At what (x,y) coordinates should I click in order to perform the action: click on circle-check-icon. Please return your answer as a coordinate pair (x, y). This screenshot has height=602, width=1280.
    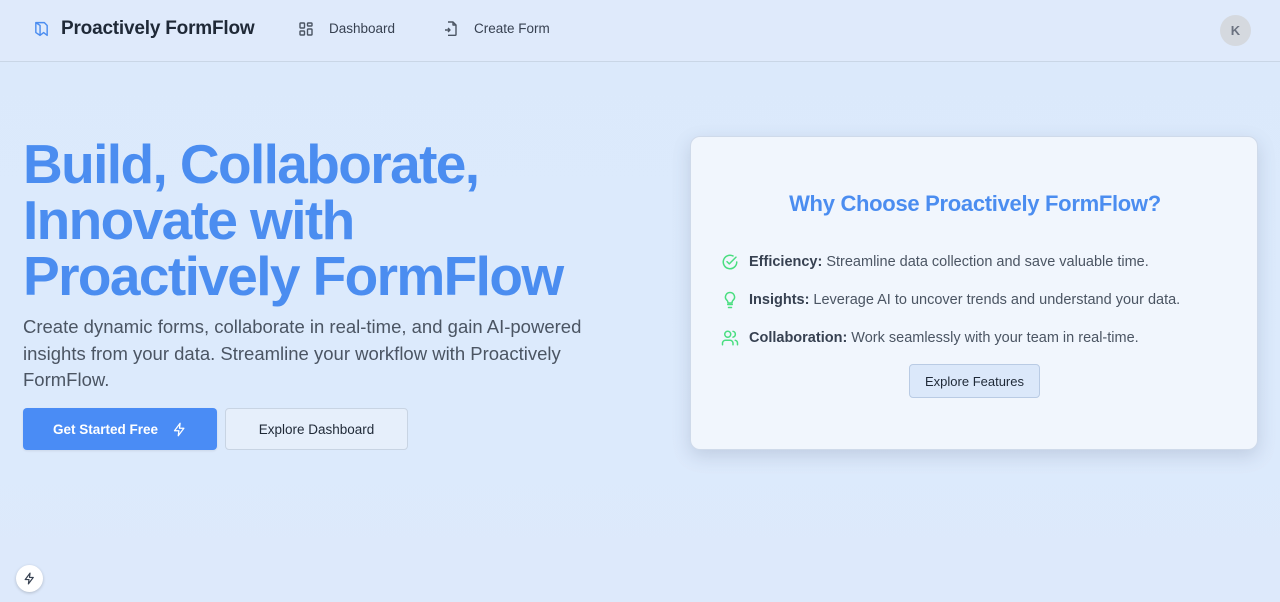
    Looking at the image, I should click on (730, 262).